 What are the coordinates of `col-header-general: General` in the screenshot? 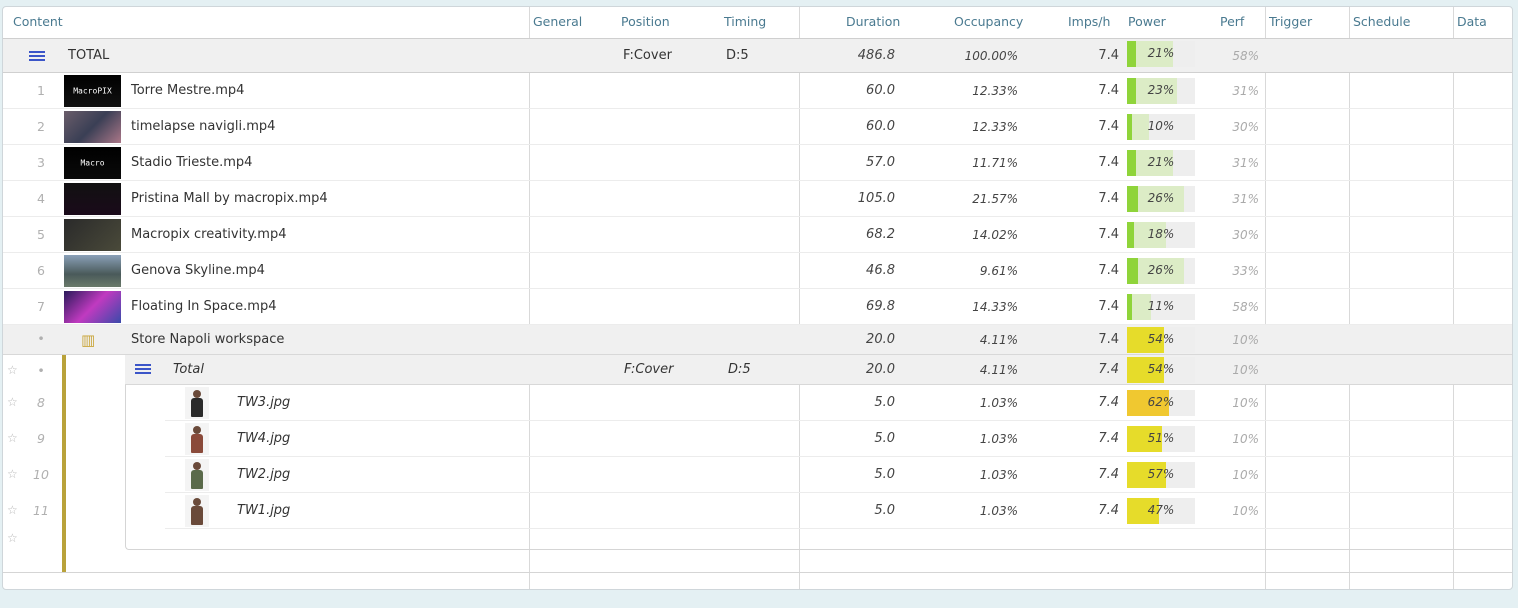 It's located at (557, 21).